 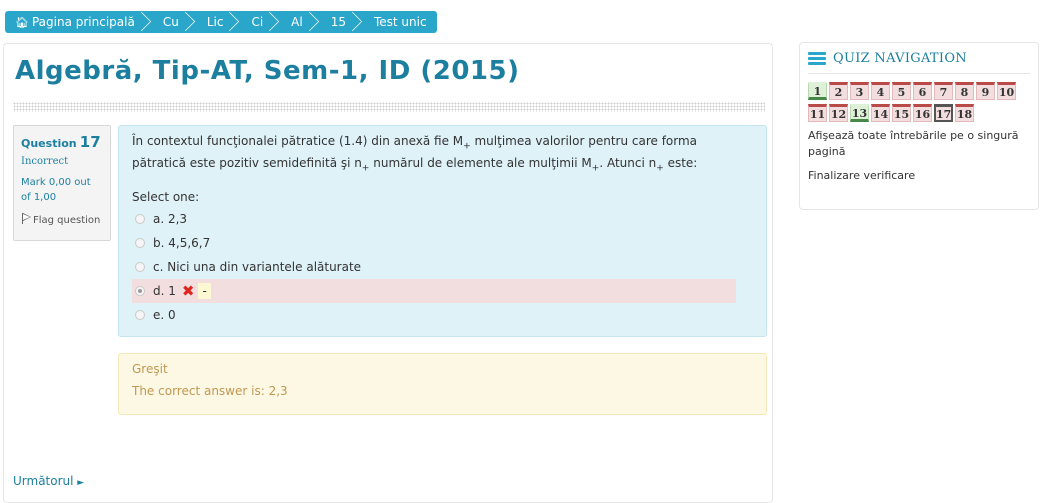 I want to click on correct-answer-text: The correct answer is: 2,3, so click(x=210, y=391).